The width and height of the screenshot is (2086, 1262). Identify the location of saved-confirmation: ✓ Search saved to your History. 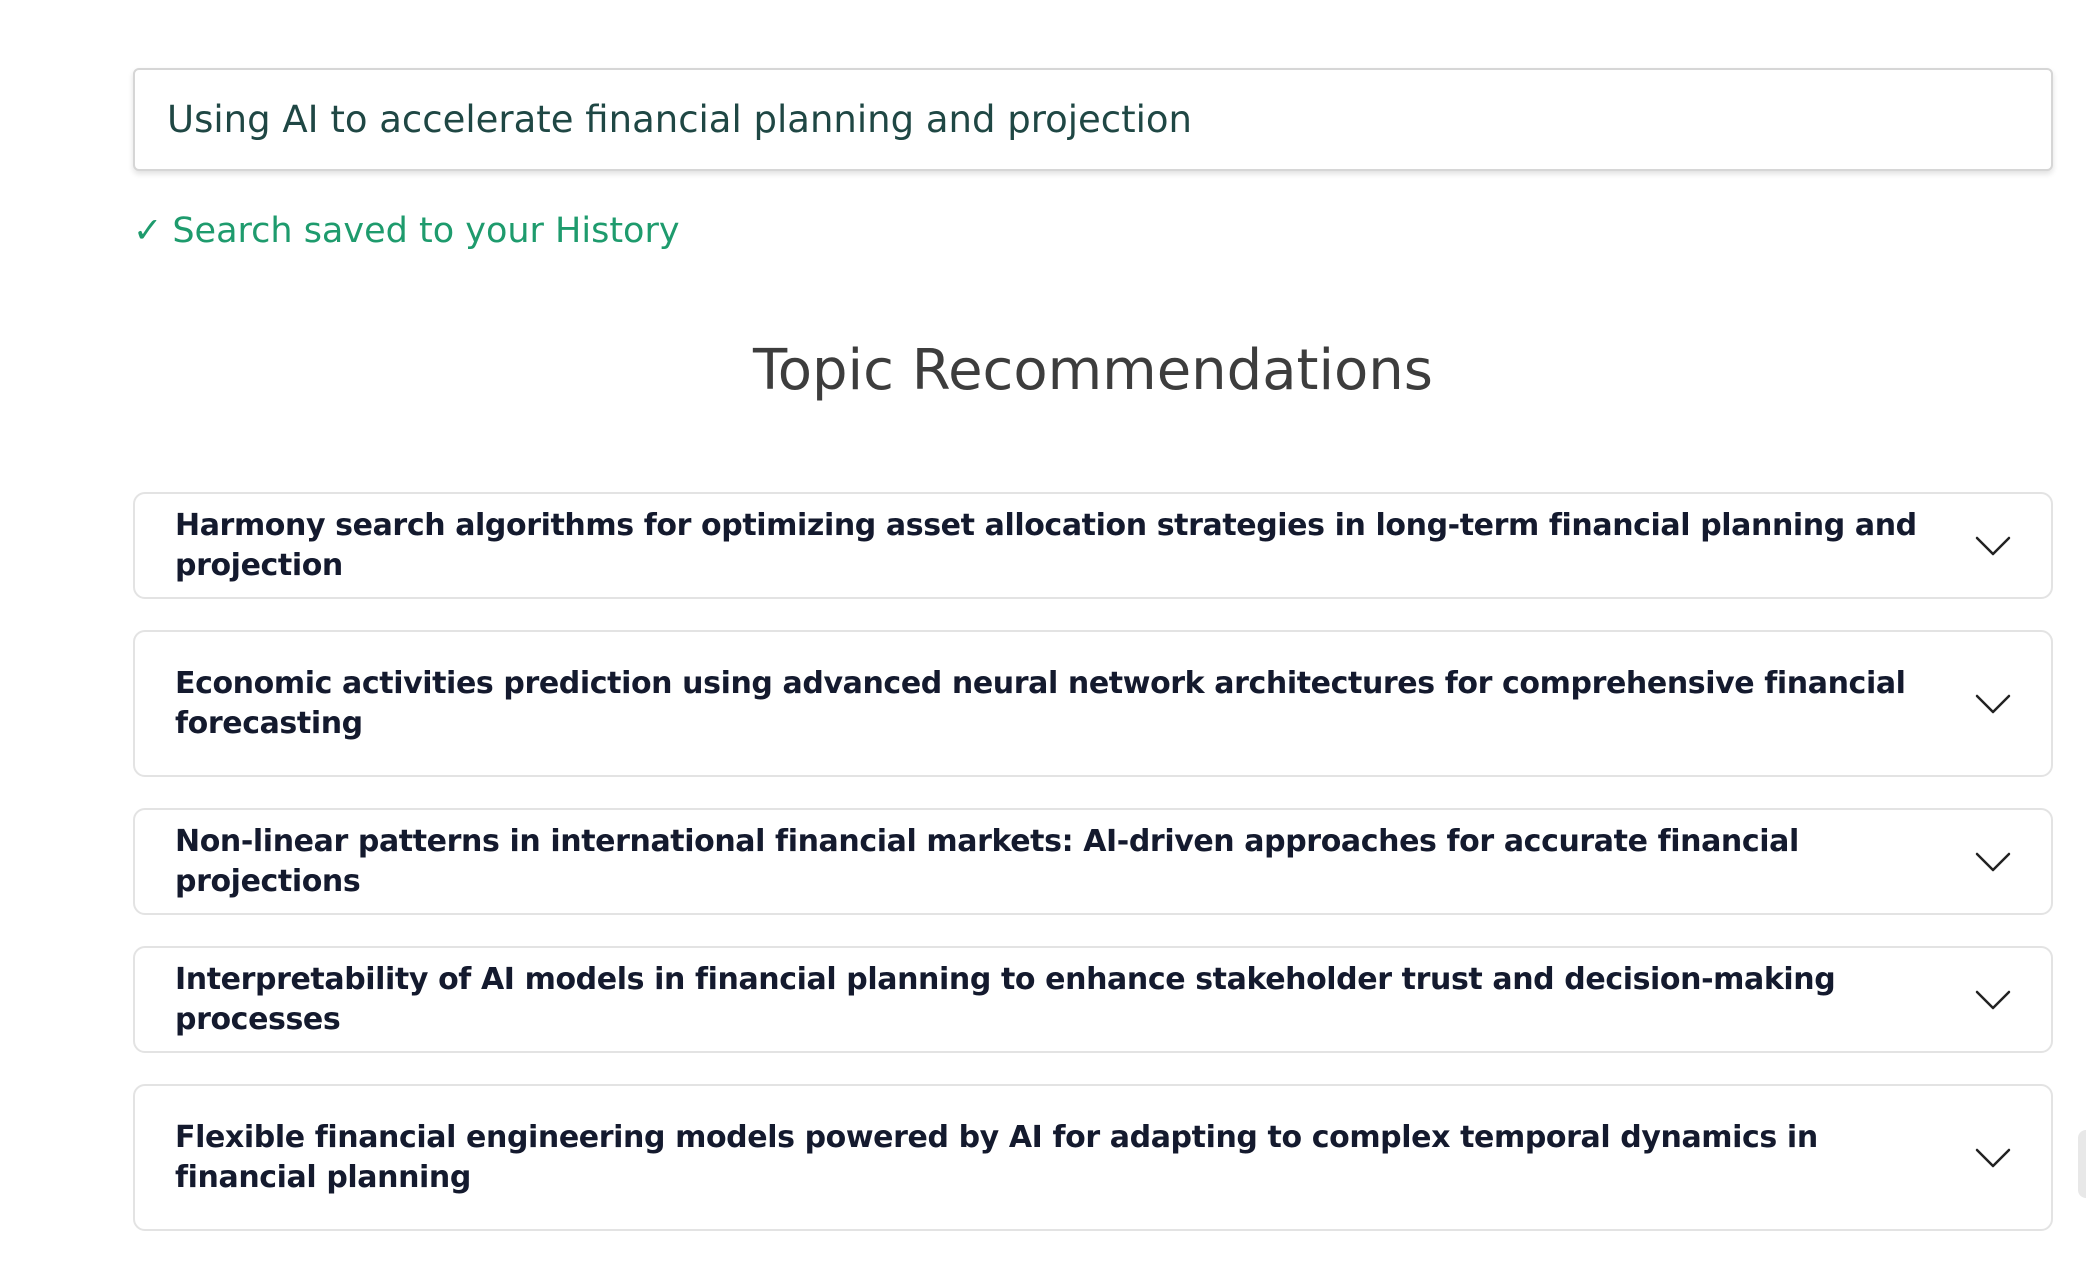
(1093, 231).